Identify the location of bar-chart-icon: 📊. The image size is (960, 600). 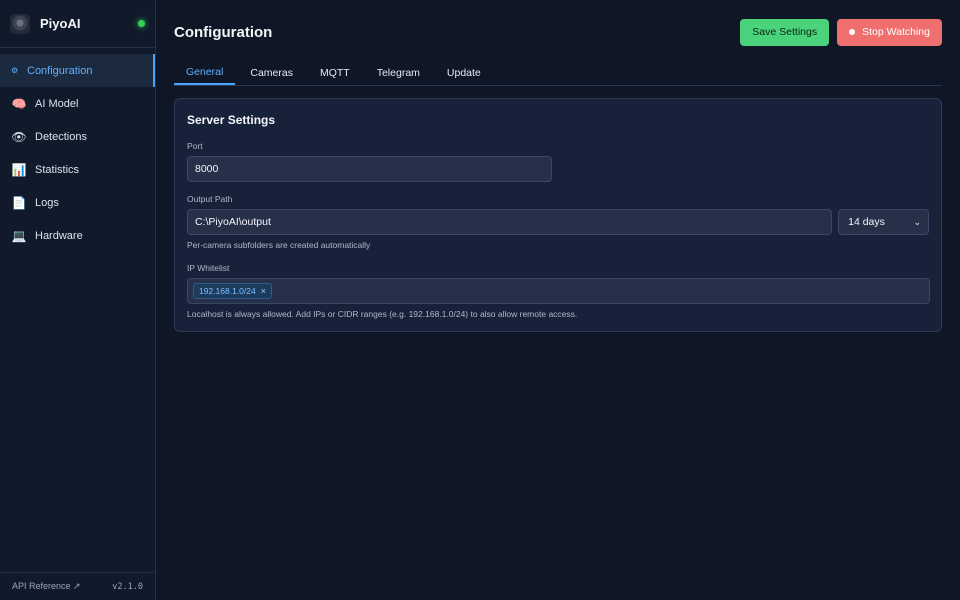
(19, 169).